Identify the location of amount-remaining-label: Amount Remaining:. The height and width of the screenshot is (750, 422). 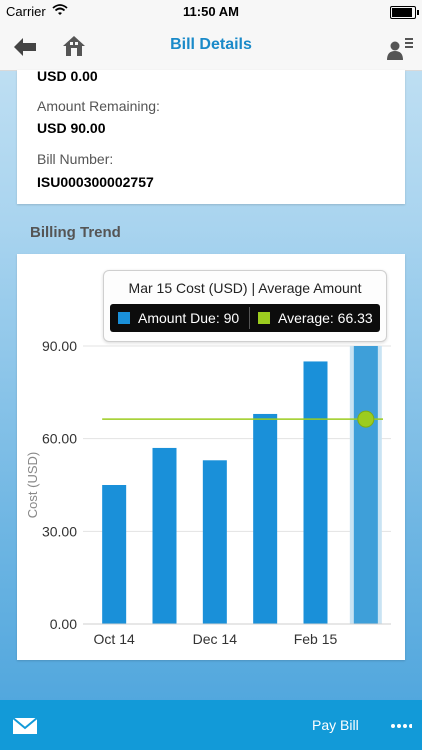
(98, 106).